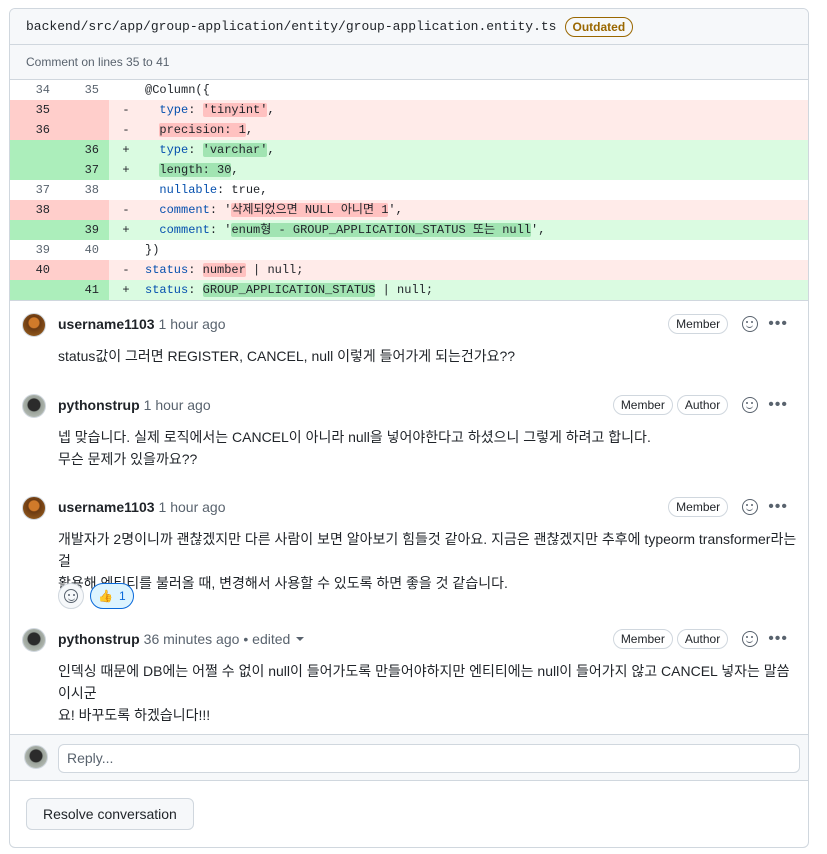 The image size is (827, 854). I want to click on edited-label: • edited, so click(267, 639).